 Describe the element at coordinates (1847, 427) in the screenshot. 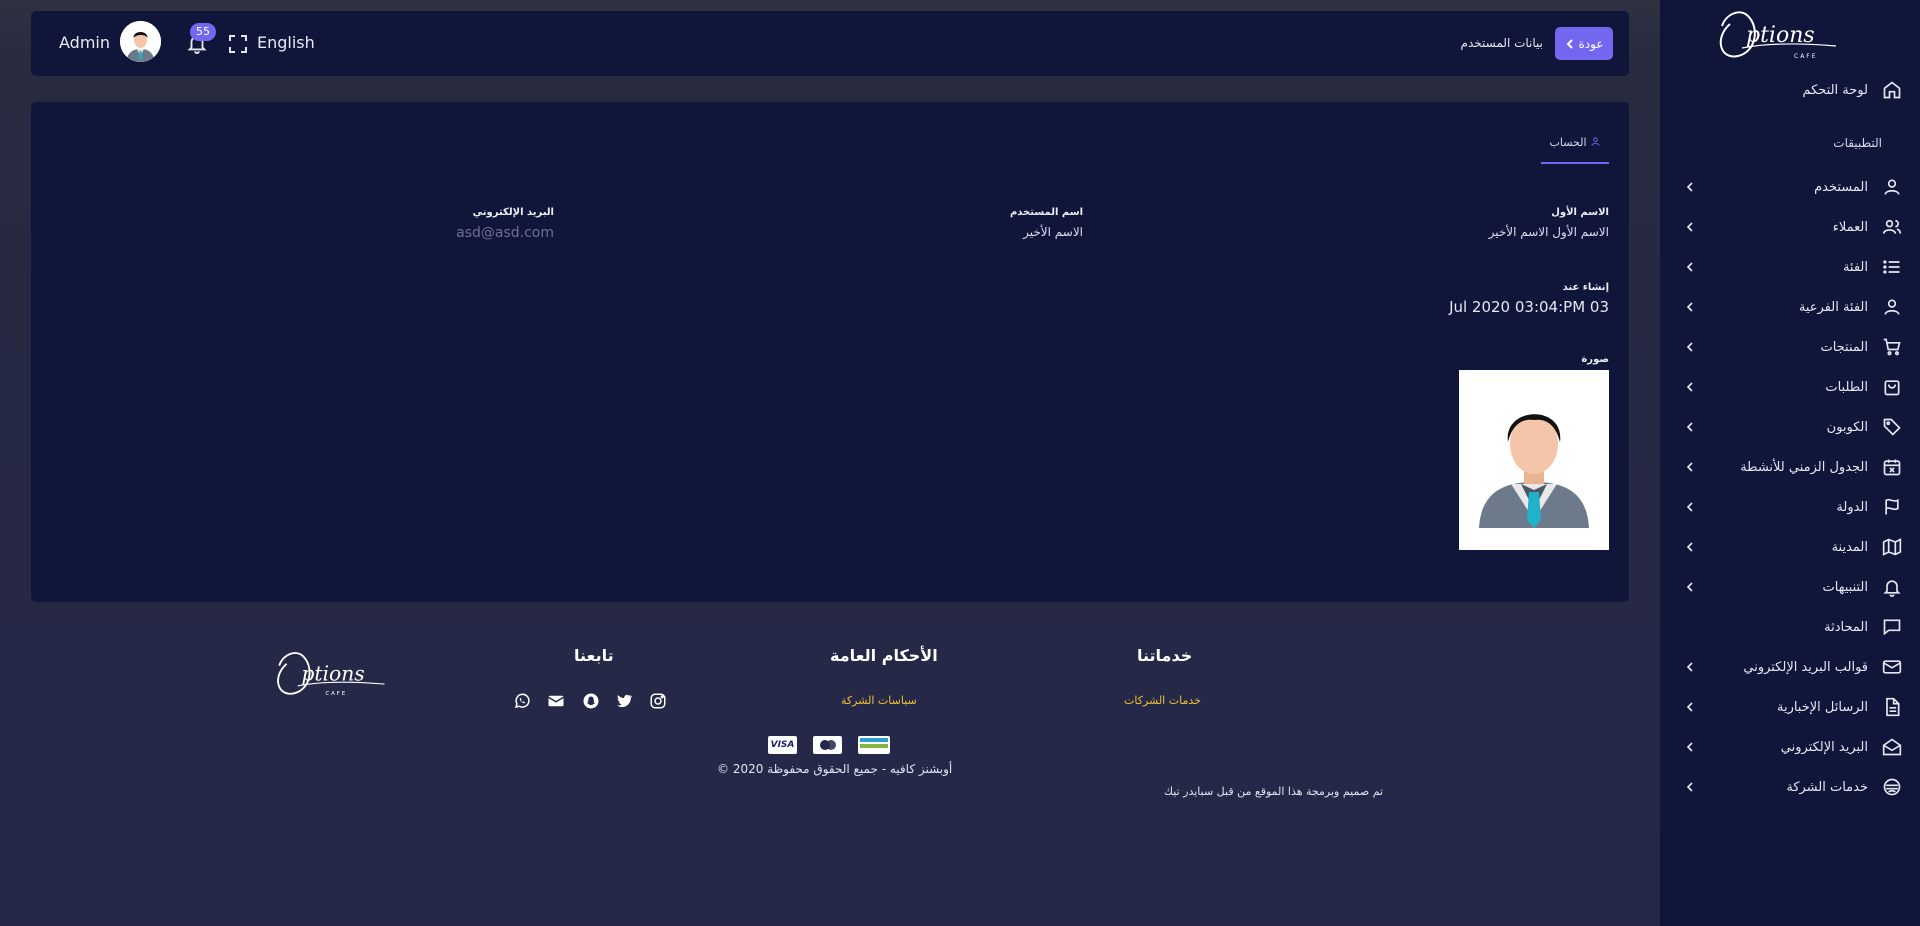

I see `sidebar-item-label: الكوبون` at that location.